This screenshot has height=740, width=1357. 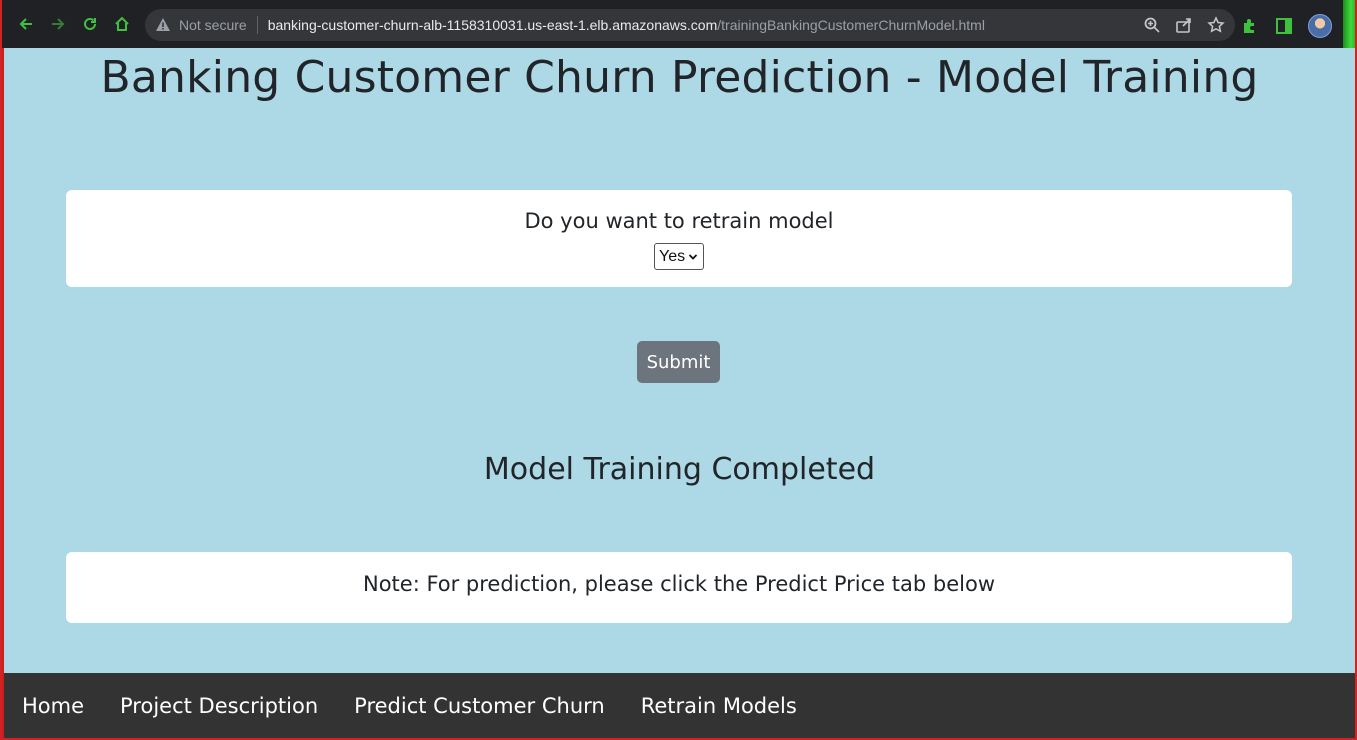 I want to click on omnibox-divider, so click(x=257, y=25).